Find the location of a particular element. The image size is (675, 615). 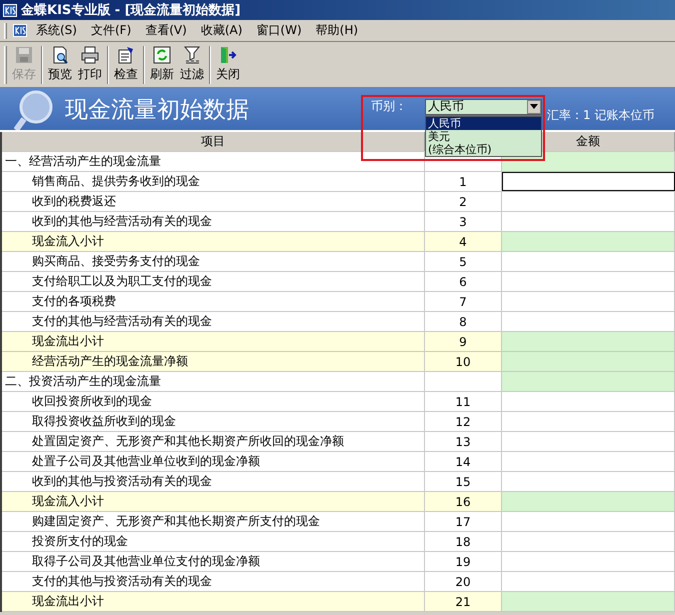

table-cell: 经营活动产生的现金流量净额 is located at coordinates (213, 361).